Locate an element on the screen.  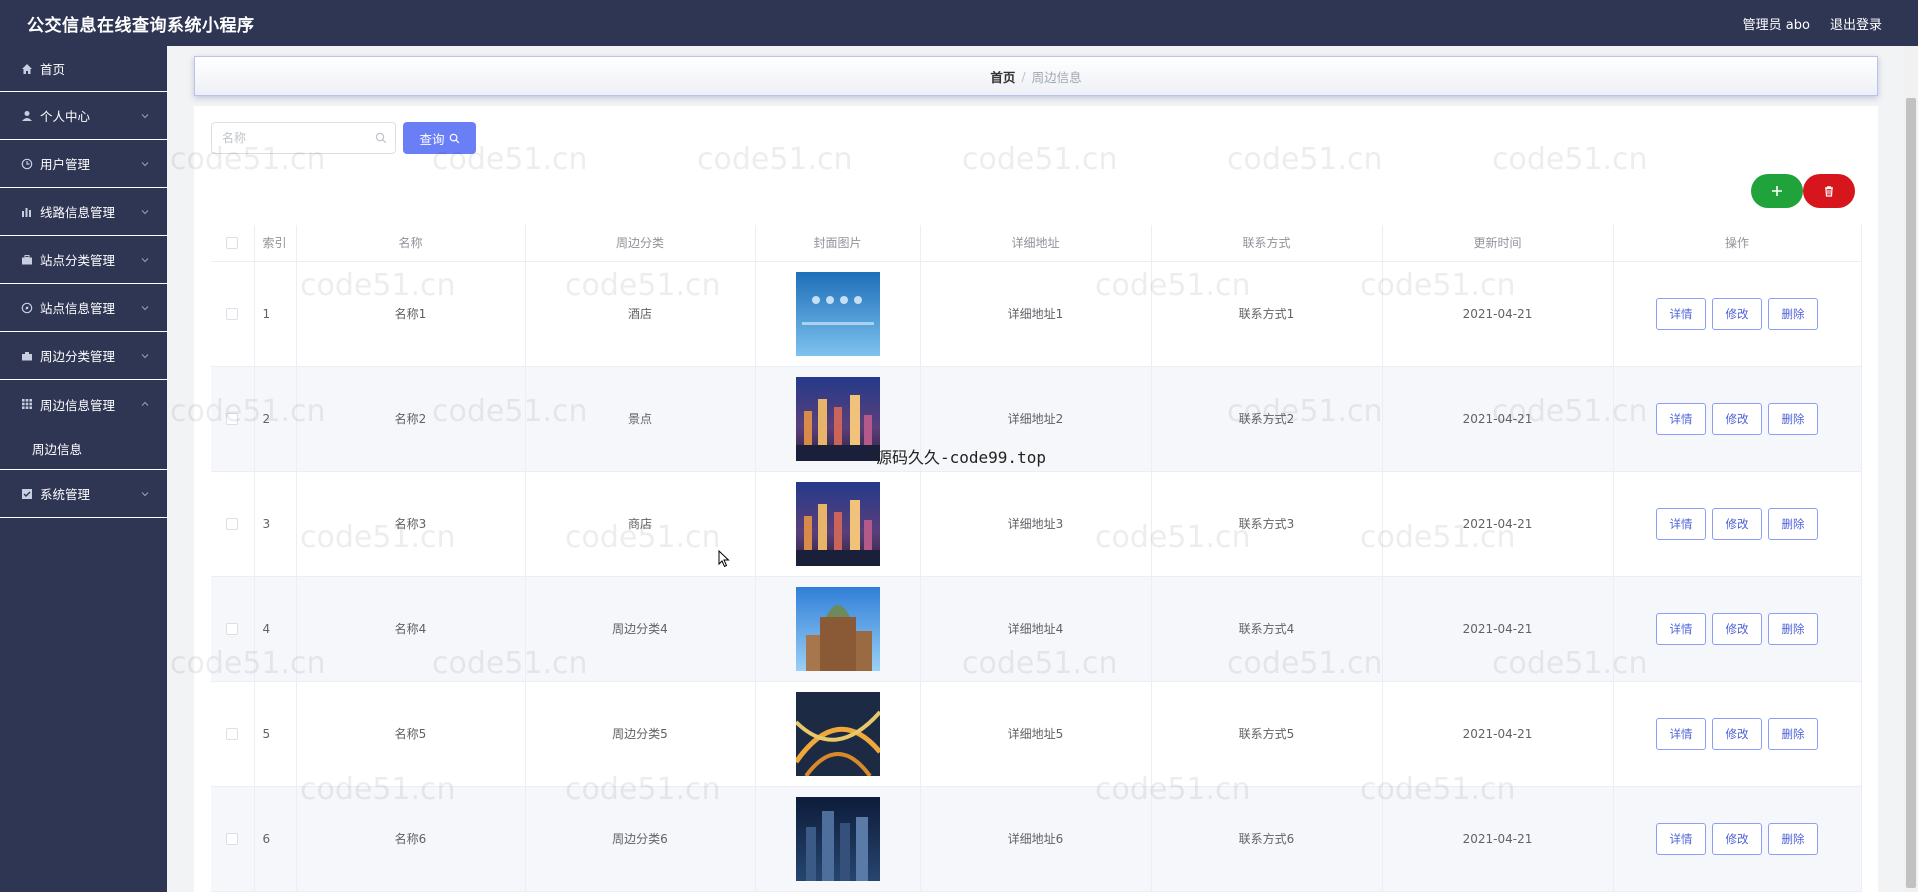
sidebar-item-personal: 个人中心 is located at coordinates (83, 116).